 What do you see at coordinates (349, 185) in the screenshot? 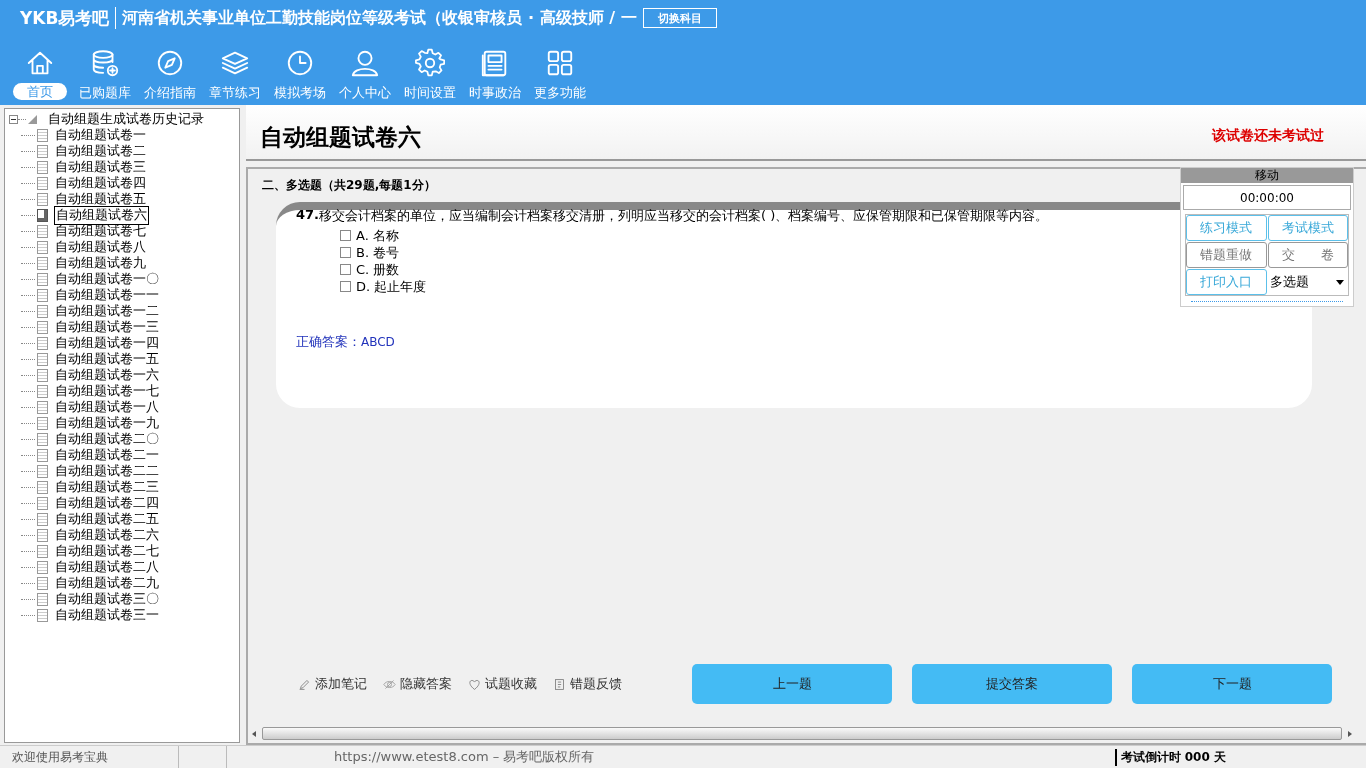
I see `section-heading: 二、多选题（共29题,每题1分）` at bounding box center [349, 185].